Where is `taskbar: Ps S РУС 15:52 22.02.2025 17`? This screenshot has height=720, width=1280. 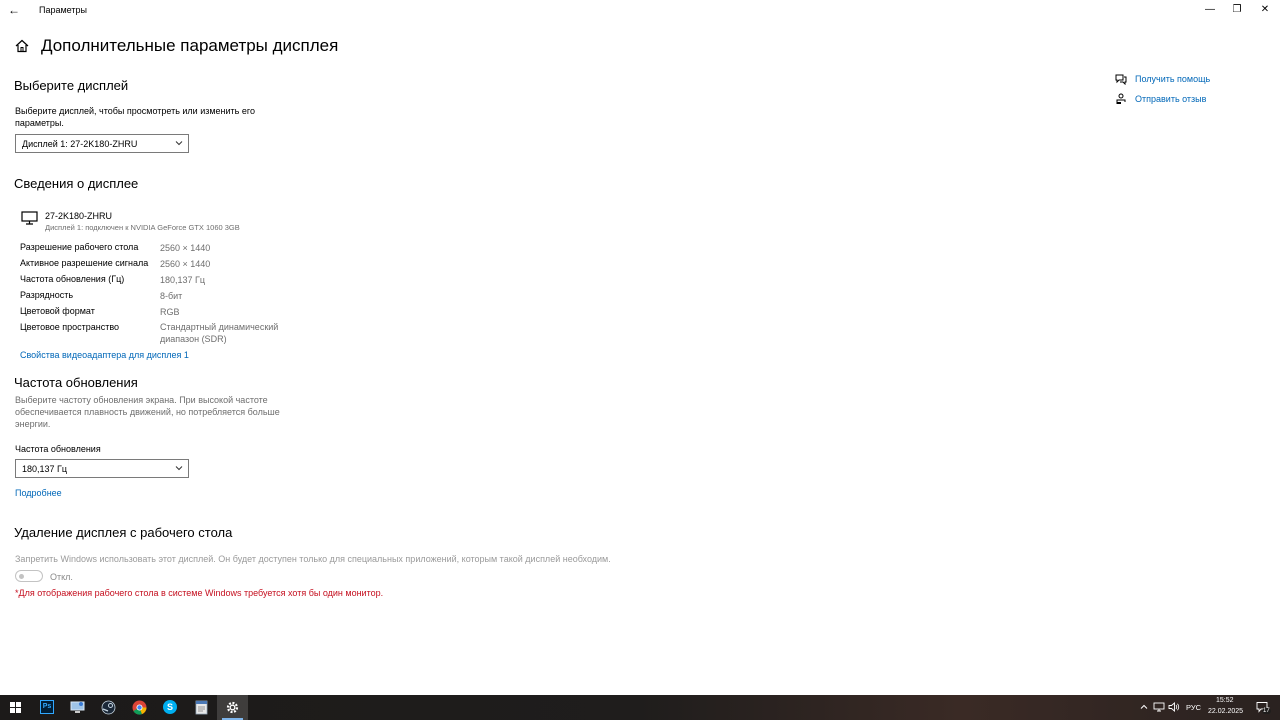 taskbar: Ps S РУС 15:52 22.02.2025 17 is located at coordinates (640, 707).